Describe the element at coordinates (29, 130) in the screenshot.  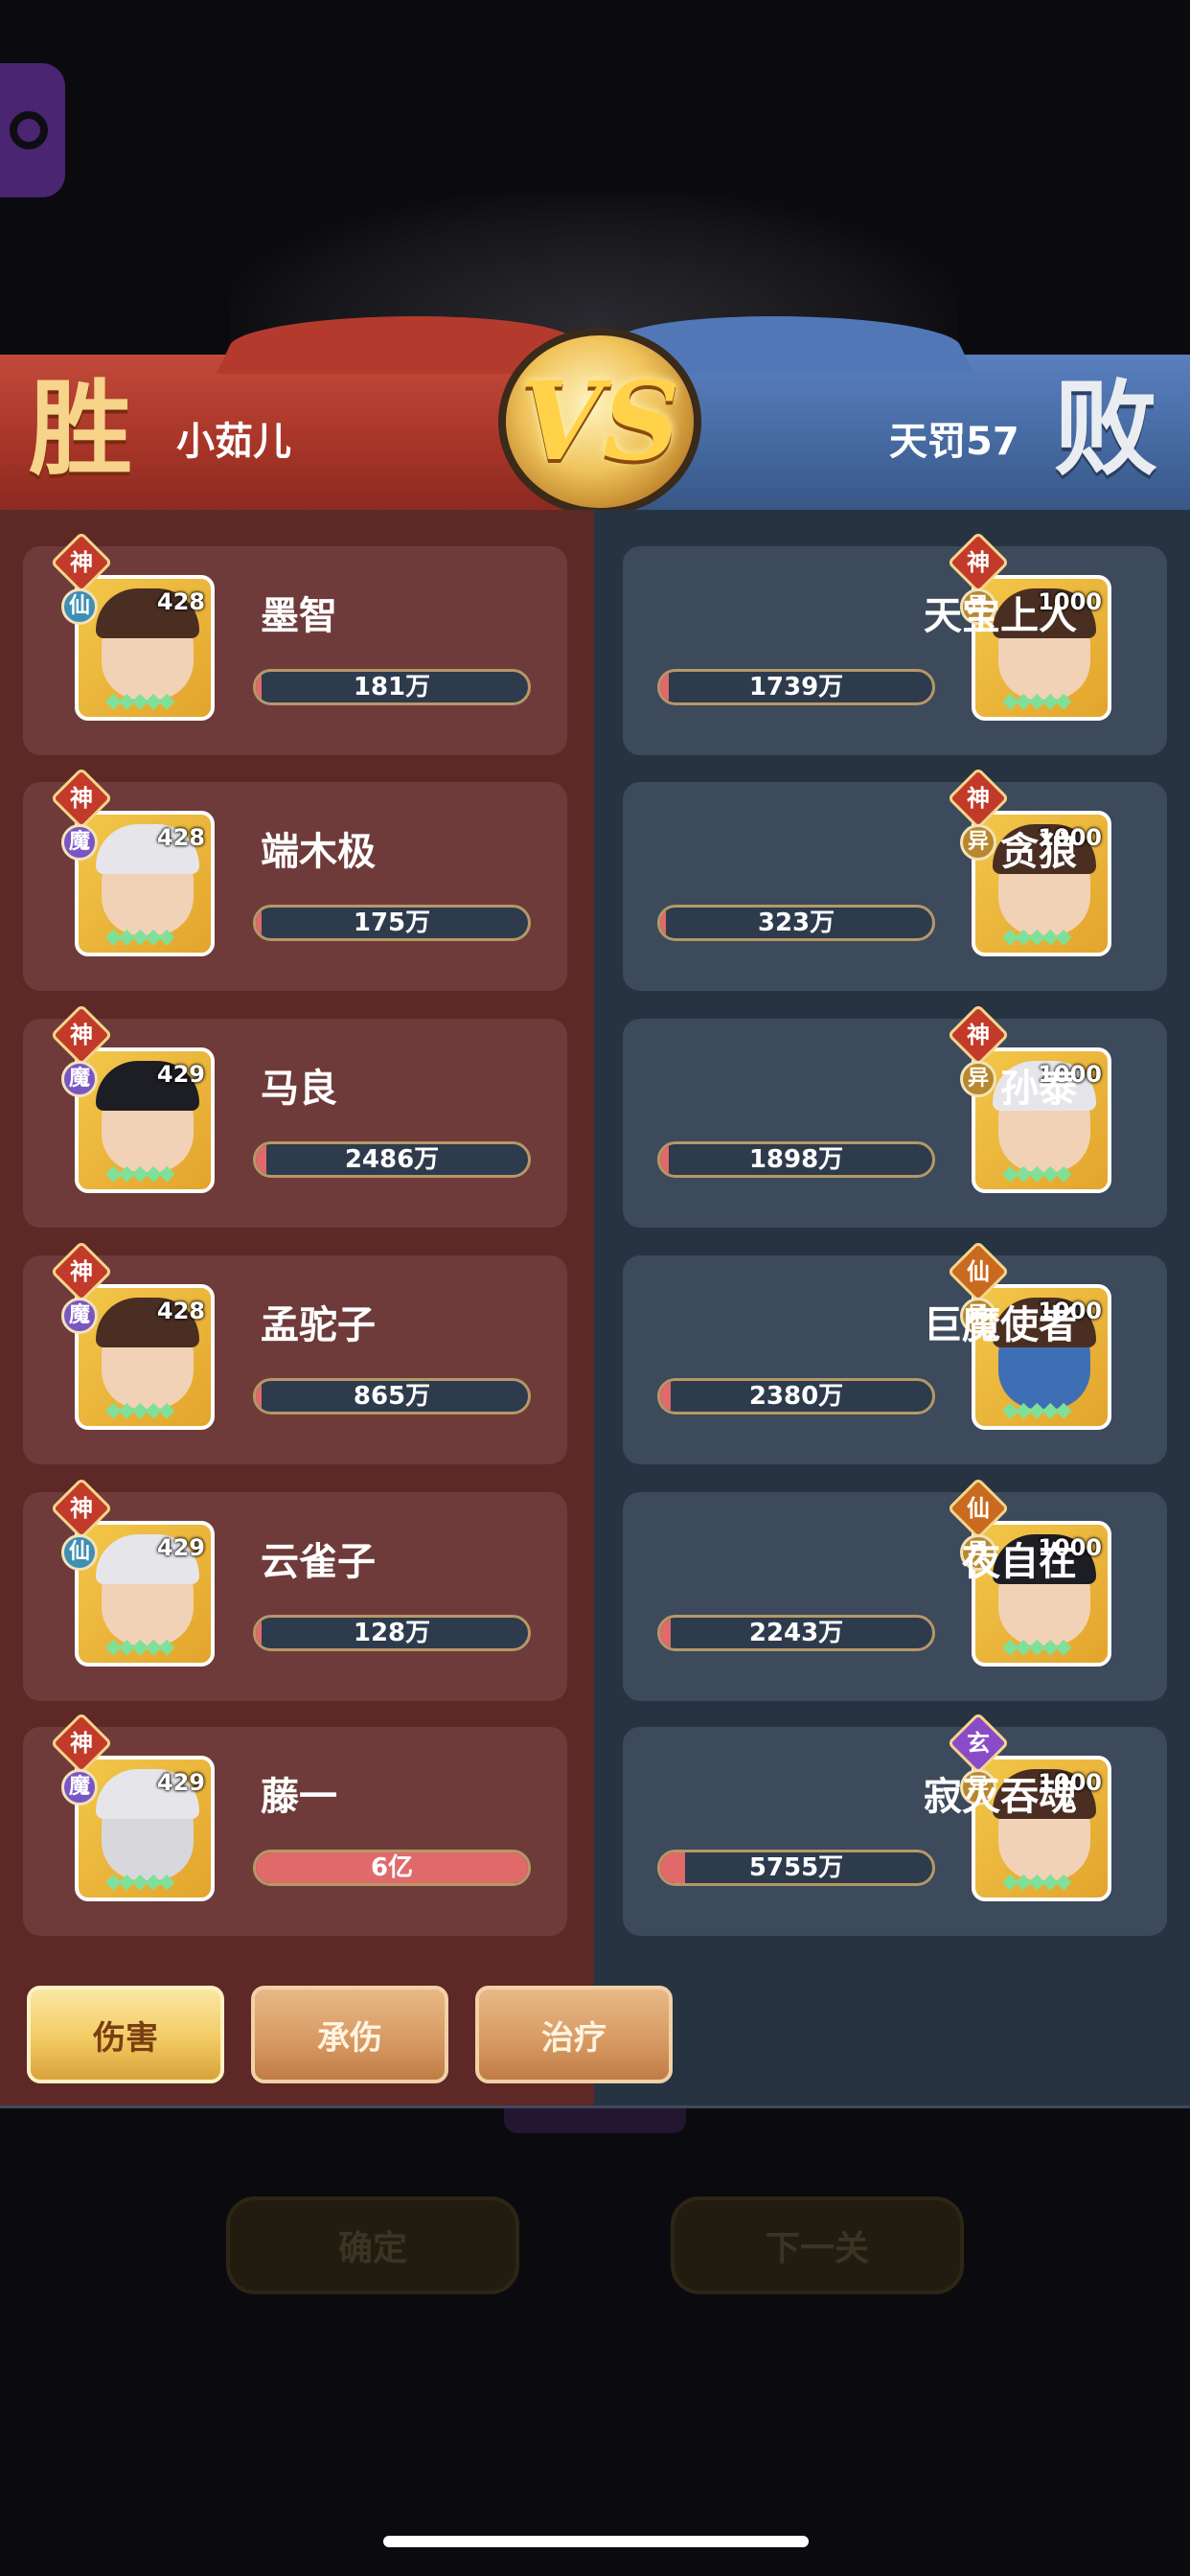
I see `back-icon` at that location.